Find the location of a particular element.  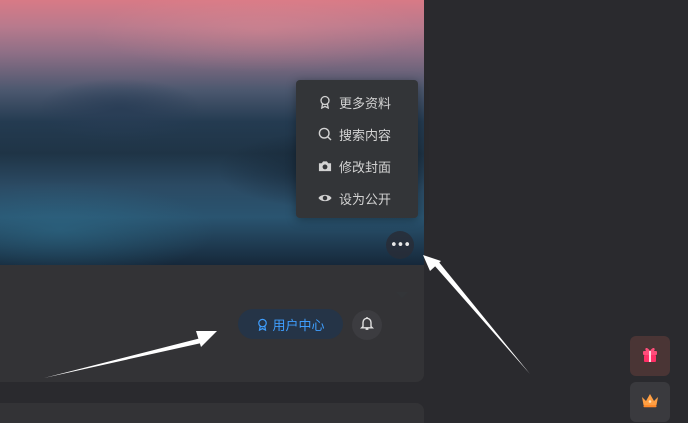

menu-item-label: 设为公开 is located at coordinates (365, 200).